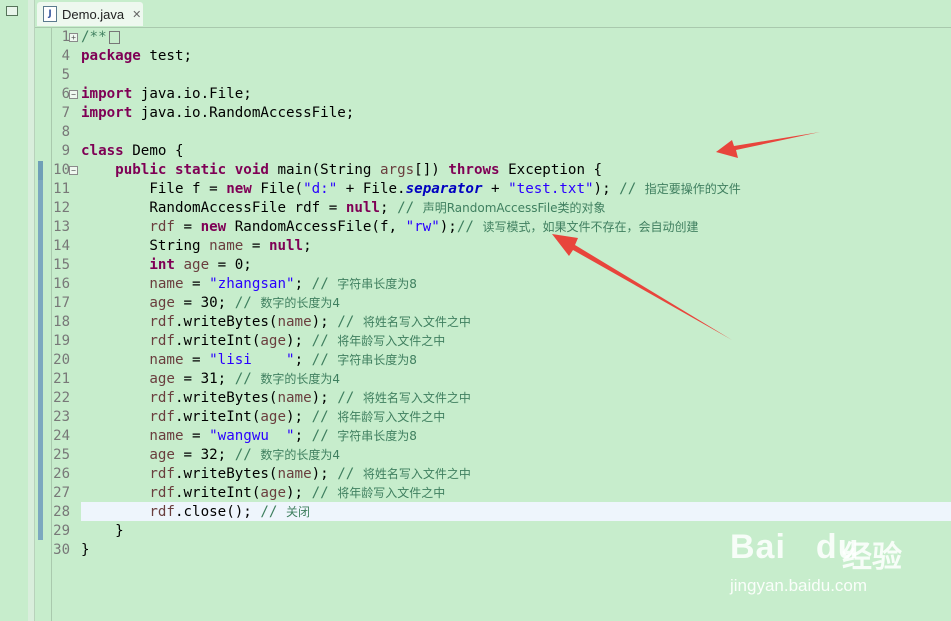 This screenshot has height=621, width=951. What do you see at coordinates (204, 455) in the screenshot?
I see `code-text: = 32;` at bounding box center [204, 455].